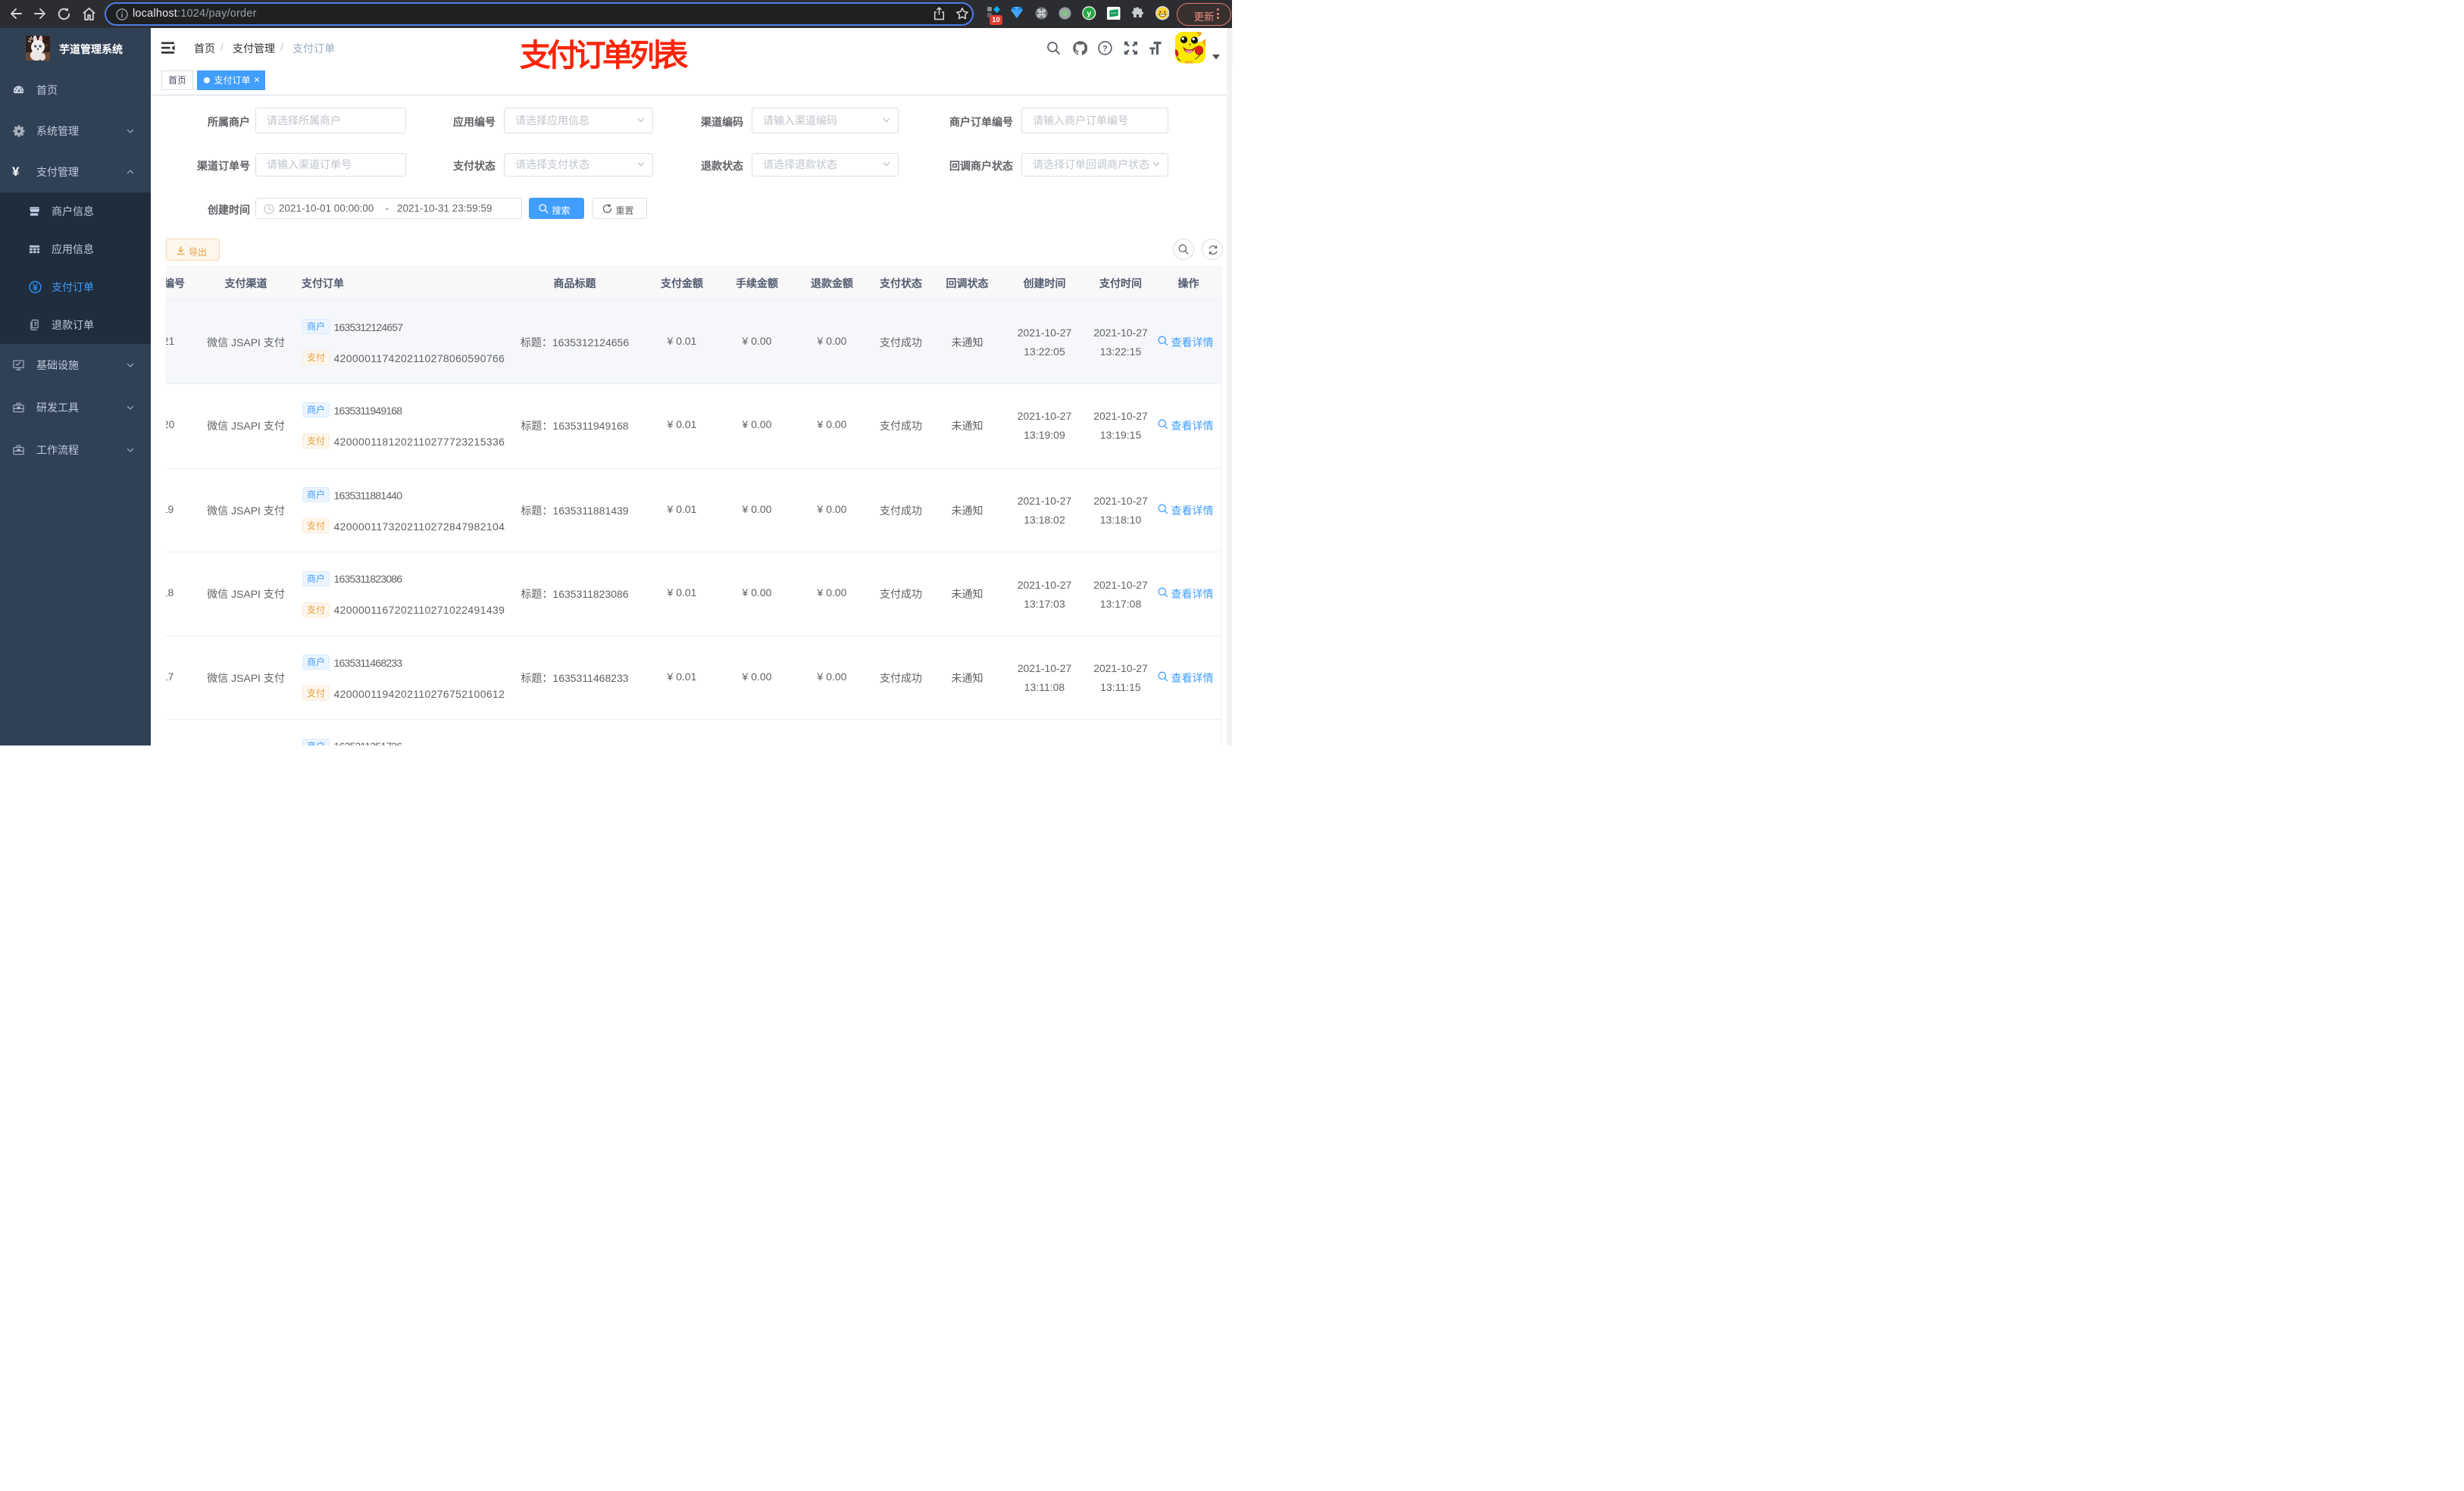 The width and height of the screenshot is (2464, 1491). I want to click on svg-text: y, so click(1089, 13).